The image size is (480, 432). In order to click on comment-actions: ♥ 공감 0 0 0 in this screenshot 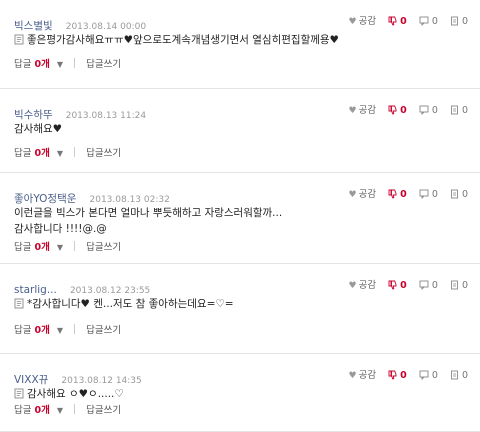, I will do `click(404, 193)`.